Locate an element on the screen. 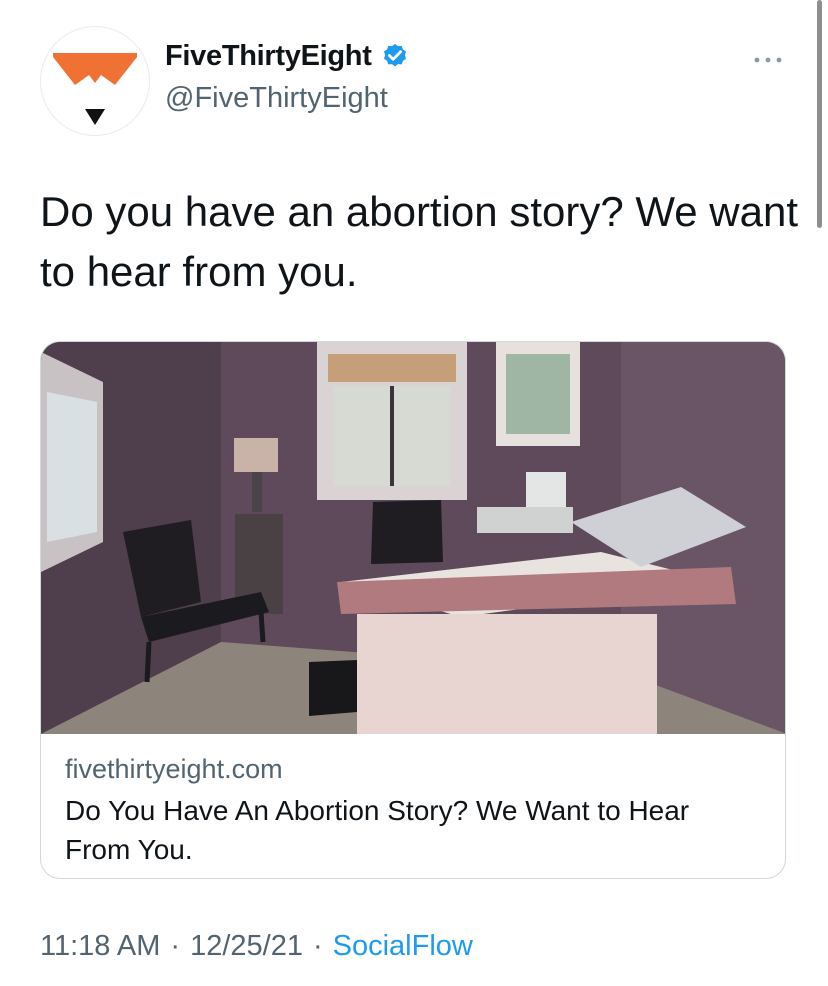 This screenshot has height=986, width=828. scrollbar is located at coordinates (819, 114).